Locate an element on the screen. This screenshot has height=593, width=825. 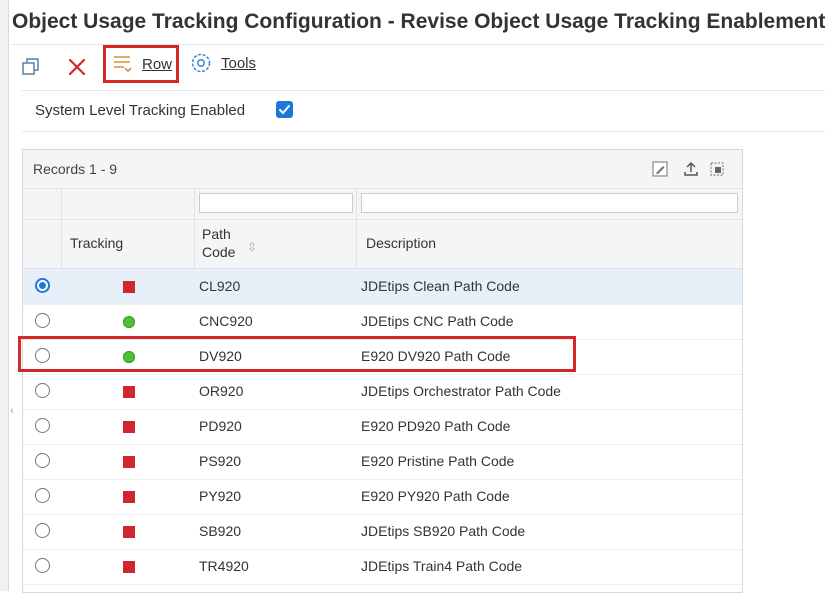
table-row: SB920 JDEtips SB920 Path Code is located at coordinates (382, 532).